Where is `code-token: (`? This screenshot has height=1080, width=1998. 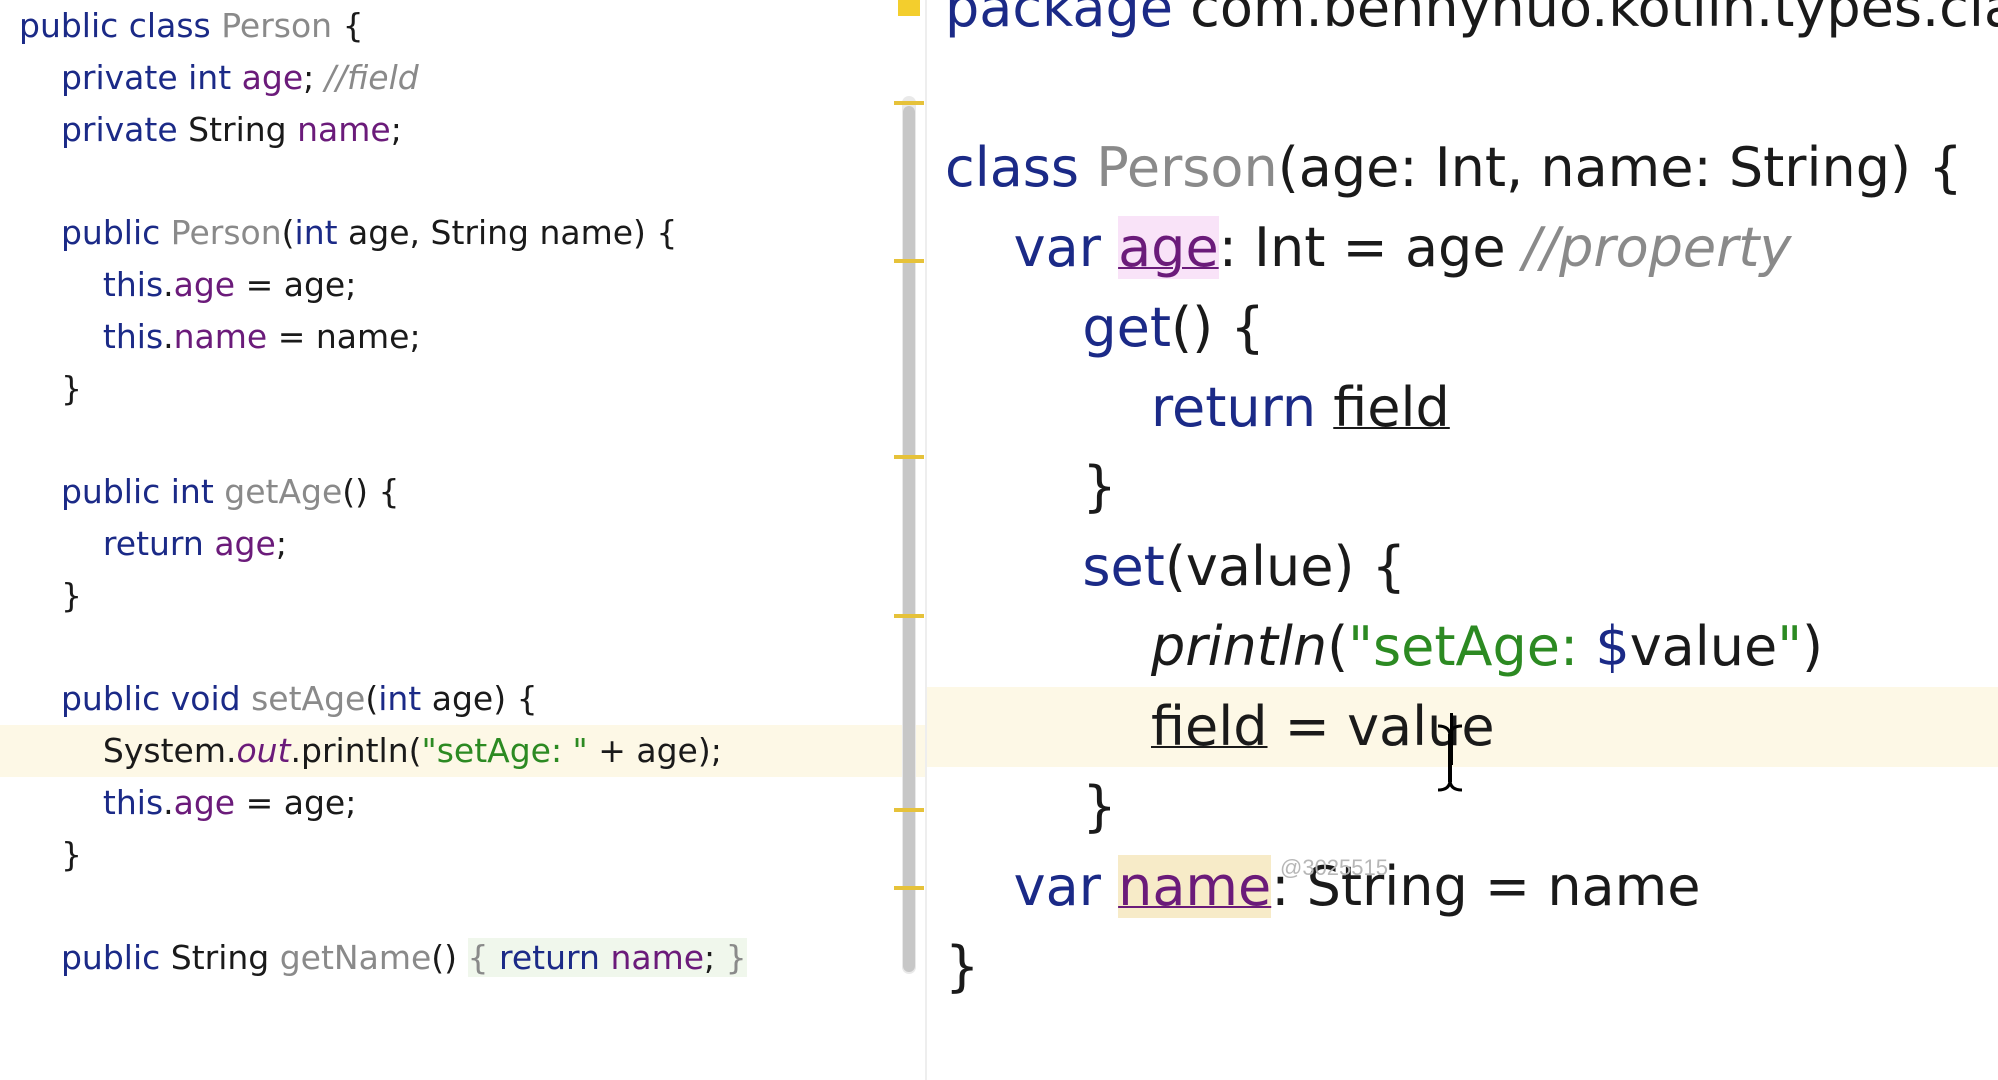 code-token: ( is located at coordinates (1338, 647).